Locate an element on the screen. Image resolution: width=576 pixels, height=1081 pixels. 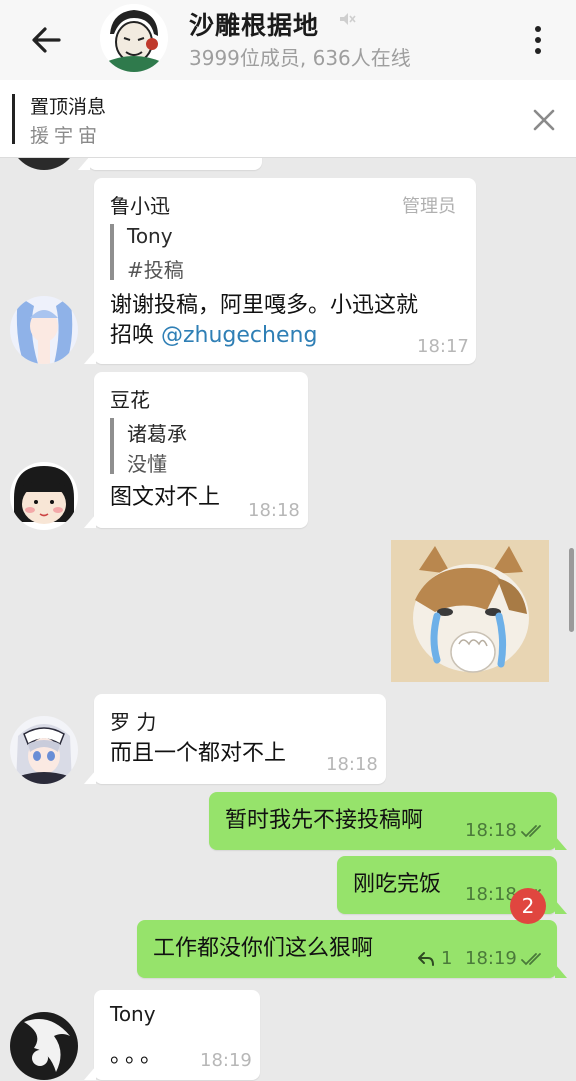
message-bubble: Tony 。。。 18:19 is located at coordinates (172, 1035).